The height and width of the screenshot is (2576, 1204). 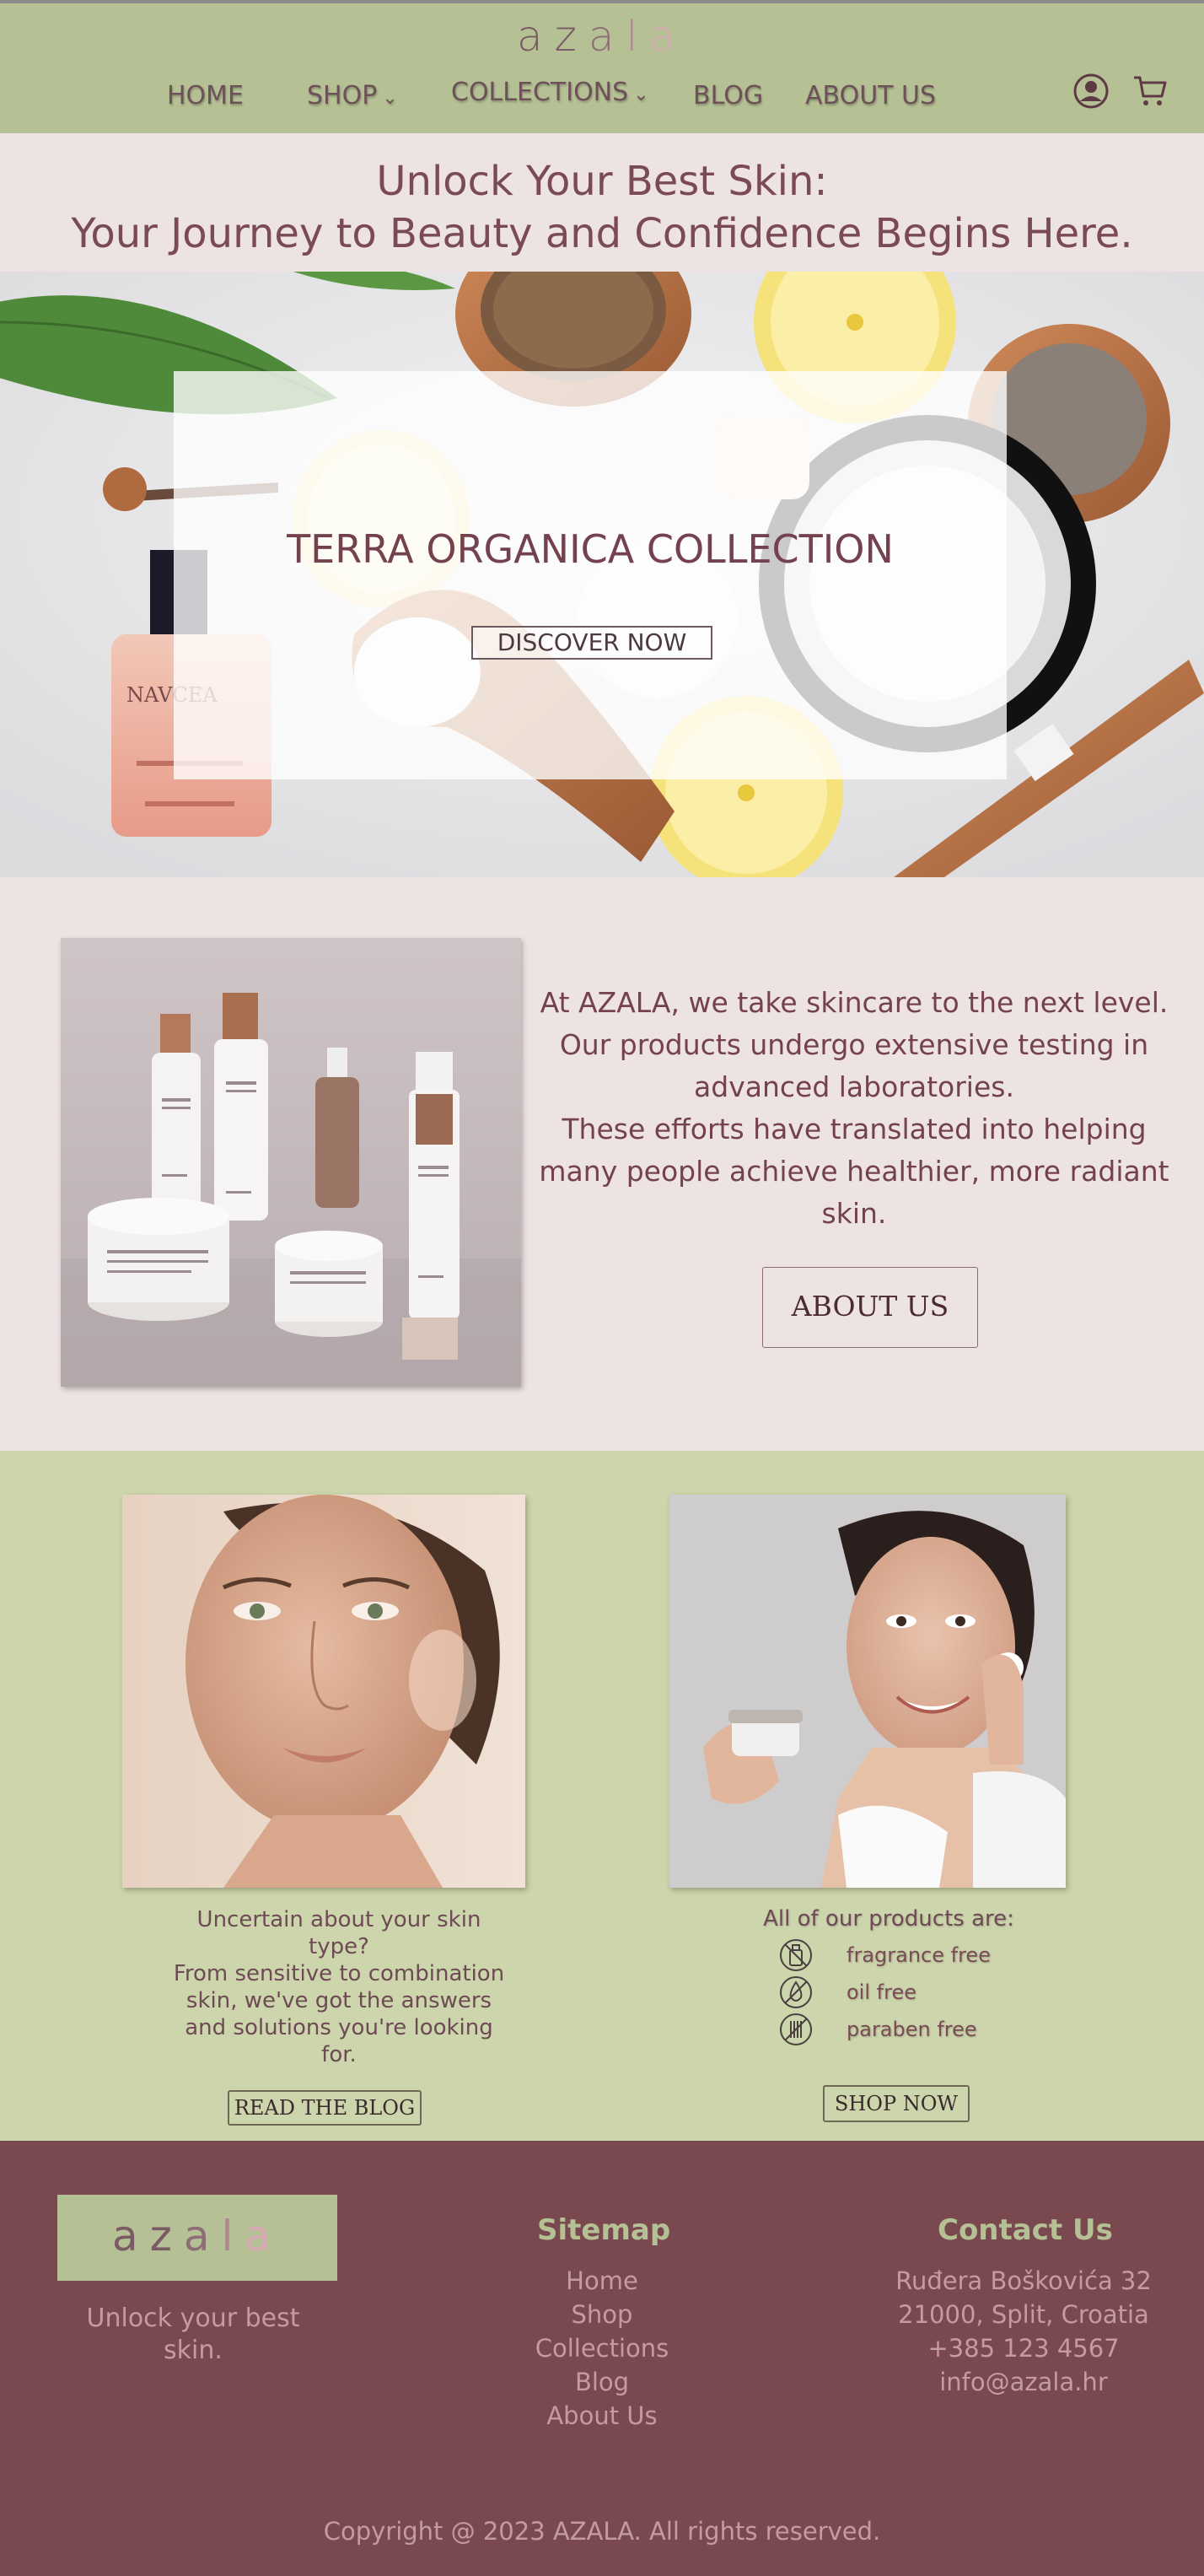 What do you see at coordinates (728, 95) in the screenshot?
I see `nav-blog: BLOG` at bounding box center [728, 95].